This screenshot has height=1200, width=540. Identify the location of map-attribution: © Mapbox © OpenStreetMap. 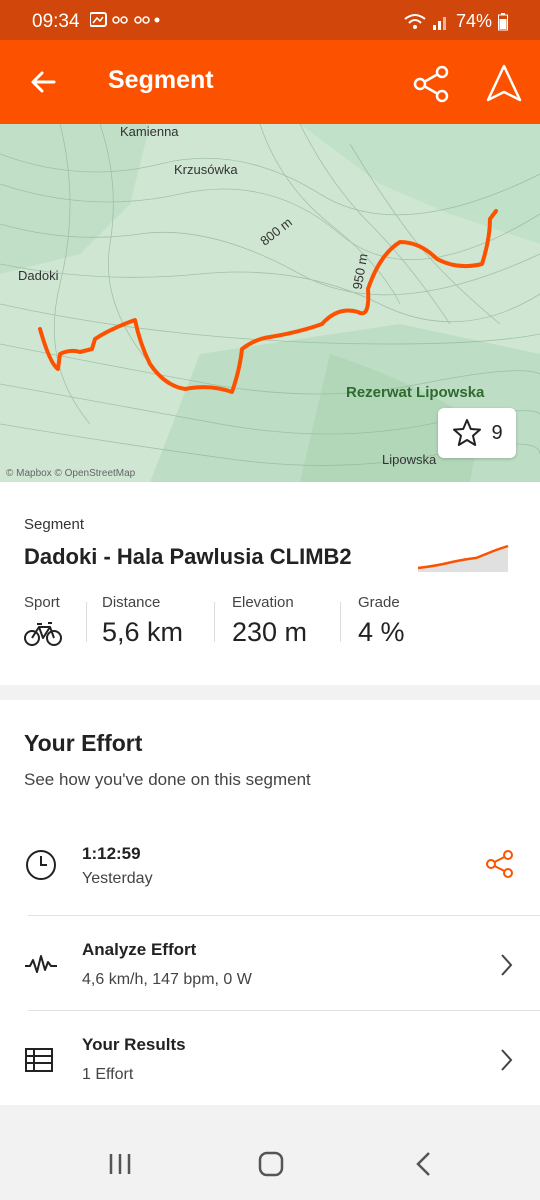
(71, 473).